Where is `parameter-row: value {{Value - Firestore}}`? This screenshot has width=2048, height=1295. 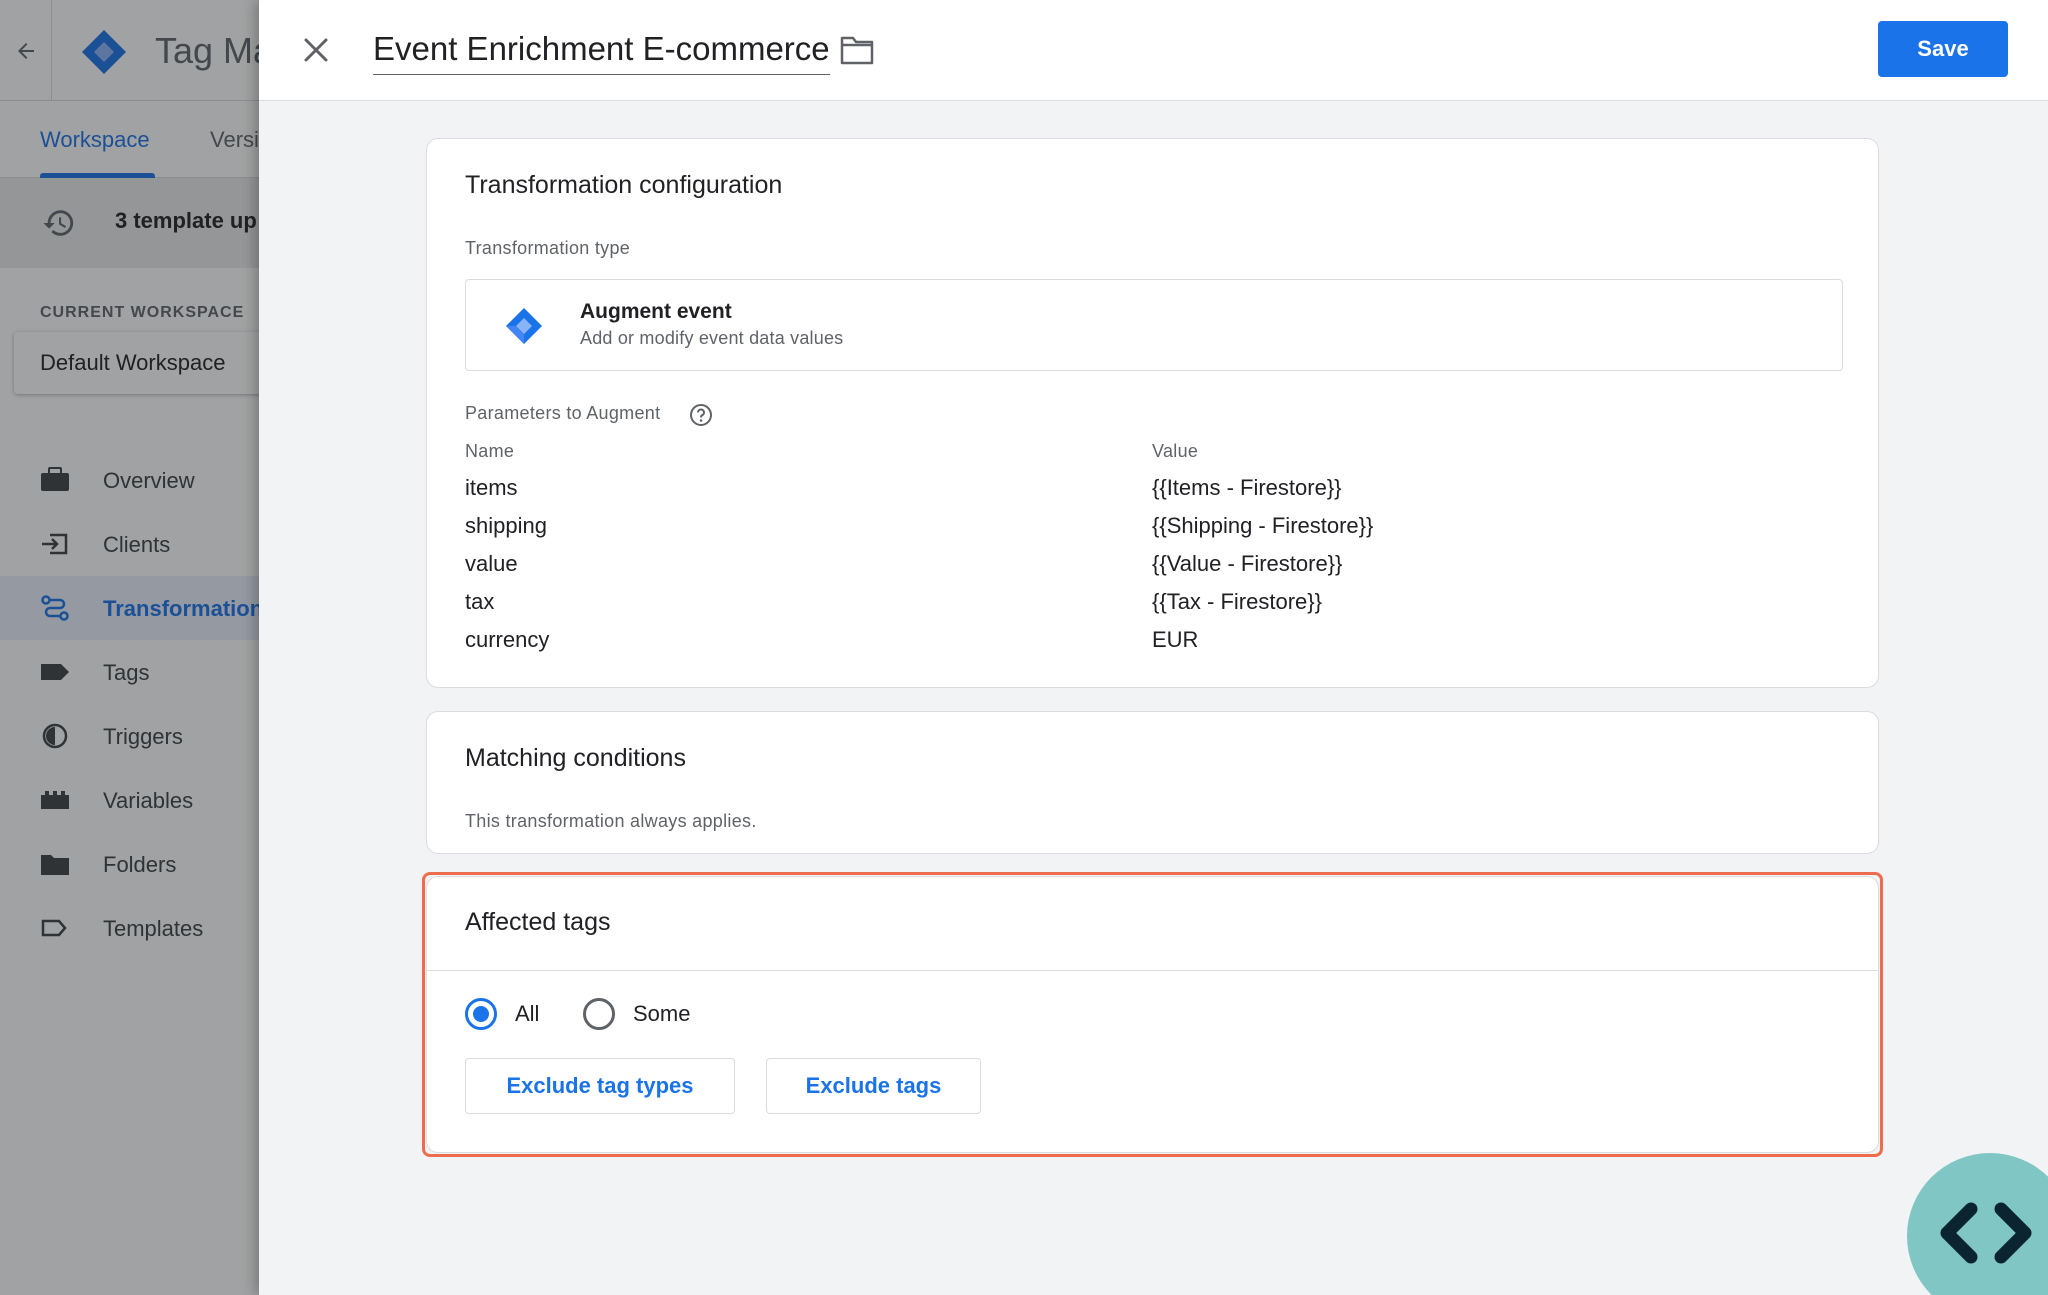
parameter-row: value {{Value - Firestore}} is located at coordinates (1154, 569).